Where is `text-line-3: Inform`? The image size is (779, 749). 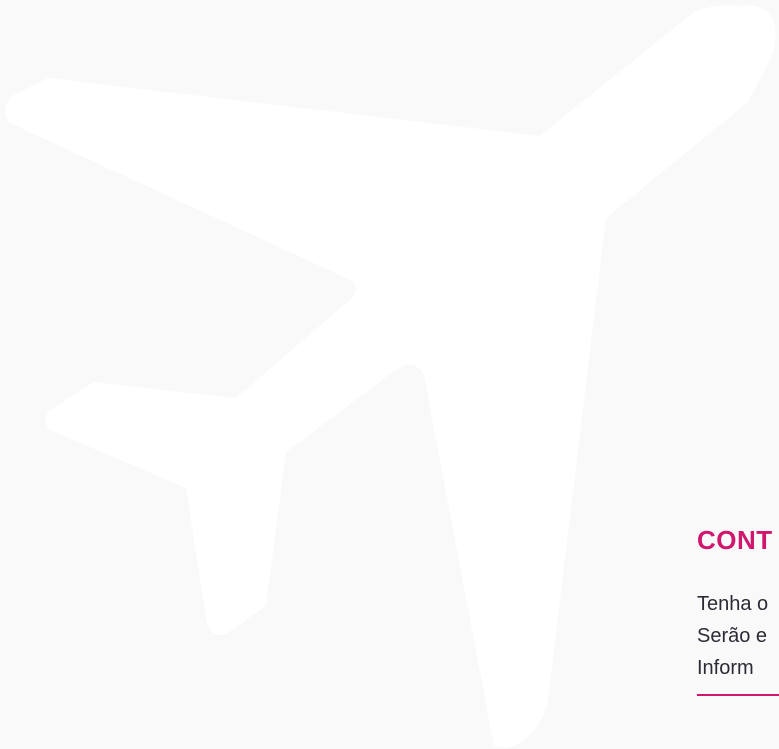
text-line-3: Inform is located at coordinates (725, 668).